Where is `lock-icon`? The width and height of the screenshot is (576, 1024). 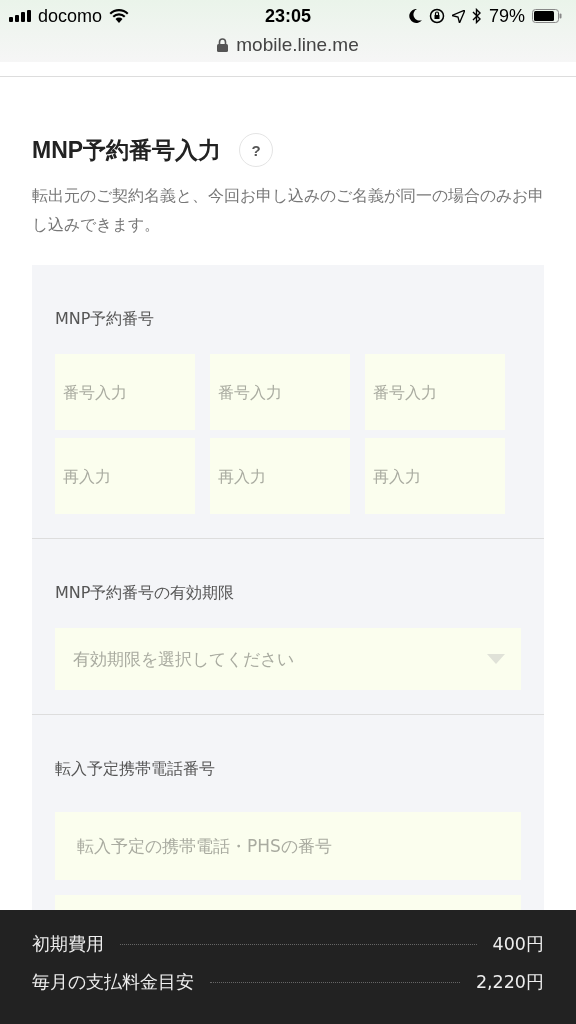
lock-icon is located at coordinates (223, 45).